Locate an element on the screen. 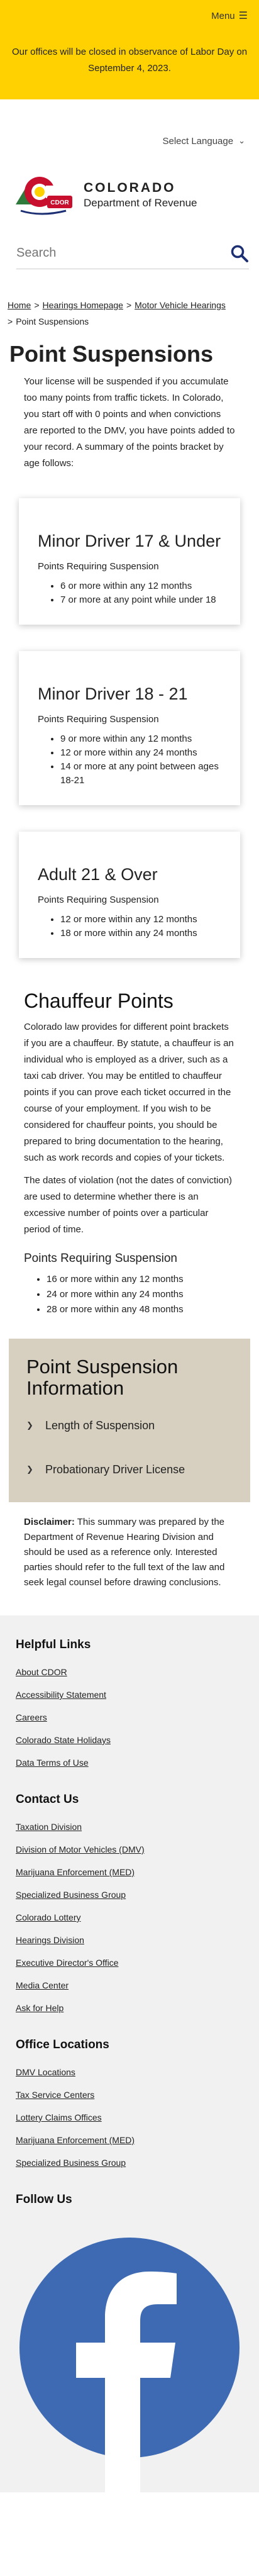 Image resolution: width=259 pixels, height=2576 pixels. site-logo: CDOR COLORADO Department of Revenue is located at coordinates (129, 195).